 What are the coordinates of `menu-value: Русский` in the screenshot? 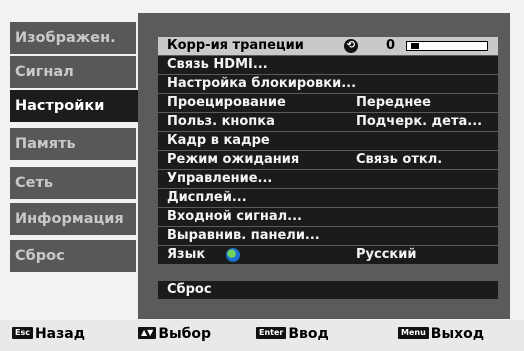 It's located at (386, 254).